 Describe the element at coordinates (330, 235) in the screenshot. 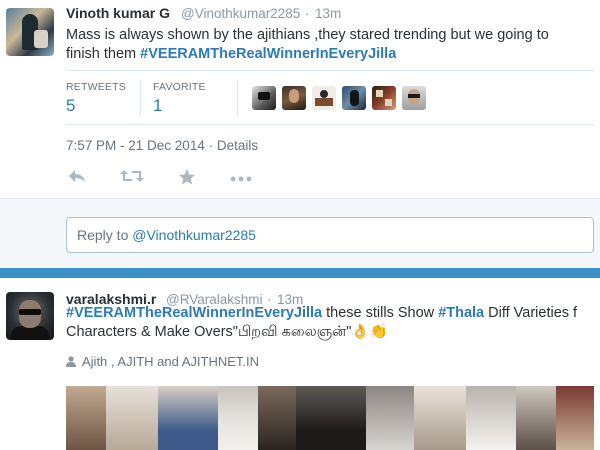

I see `reply-input: Reply to @Vinothkumar2285` at that location.